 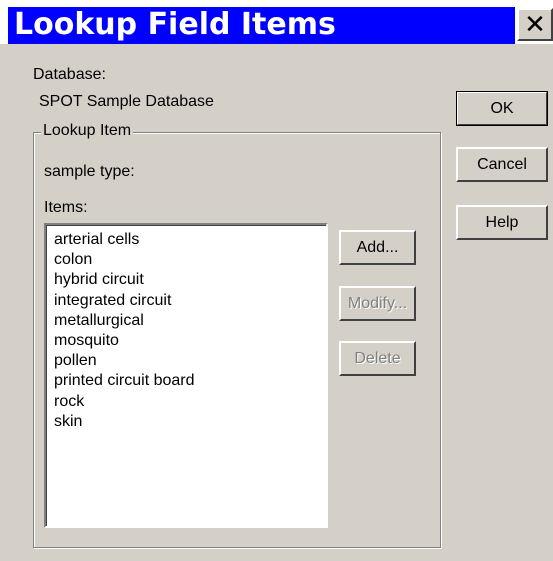 I want to click on title-bar: Lookup Field Items ✕, so click(x=276, y=22).